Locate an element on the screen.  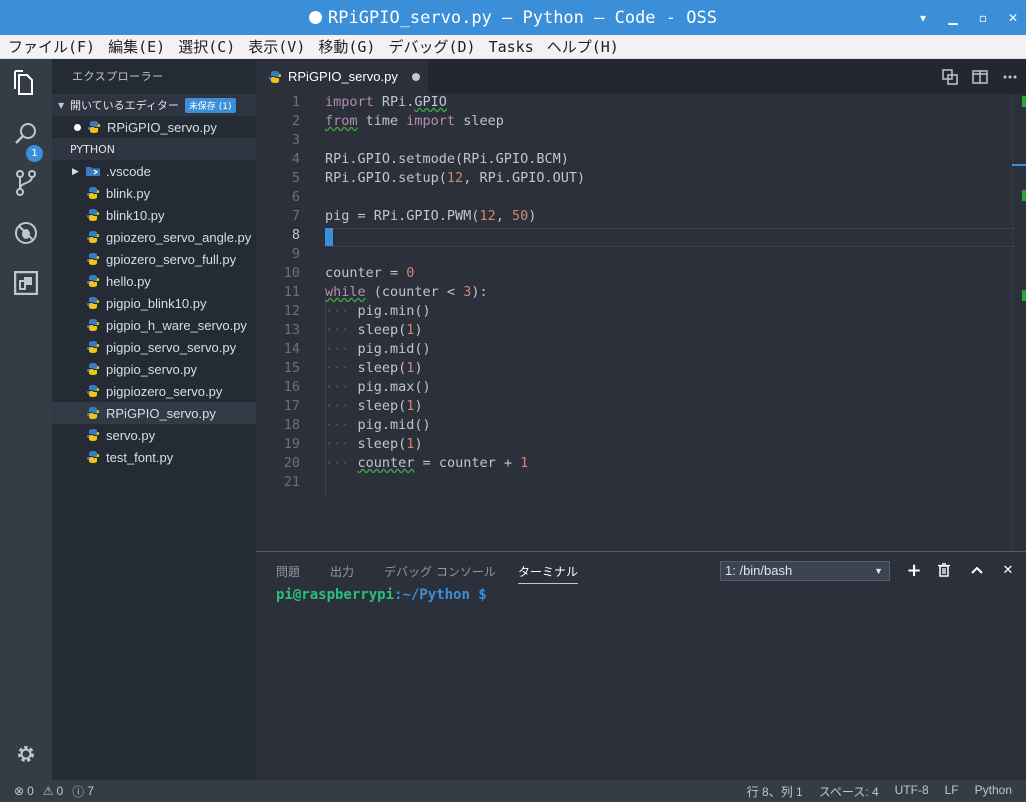
debug-icon is located at coordinates (26, 233).